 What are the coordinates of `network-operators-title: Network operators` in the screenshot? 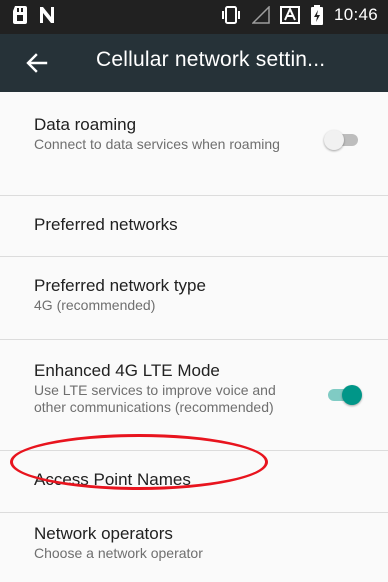 It's located at (103, 533).